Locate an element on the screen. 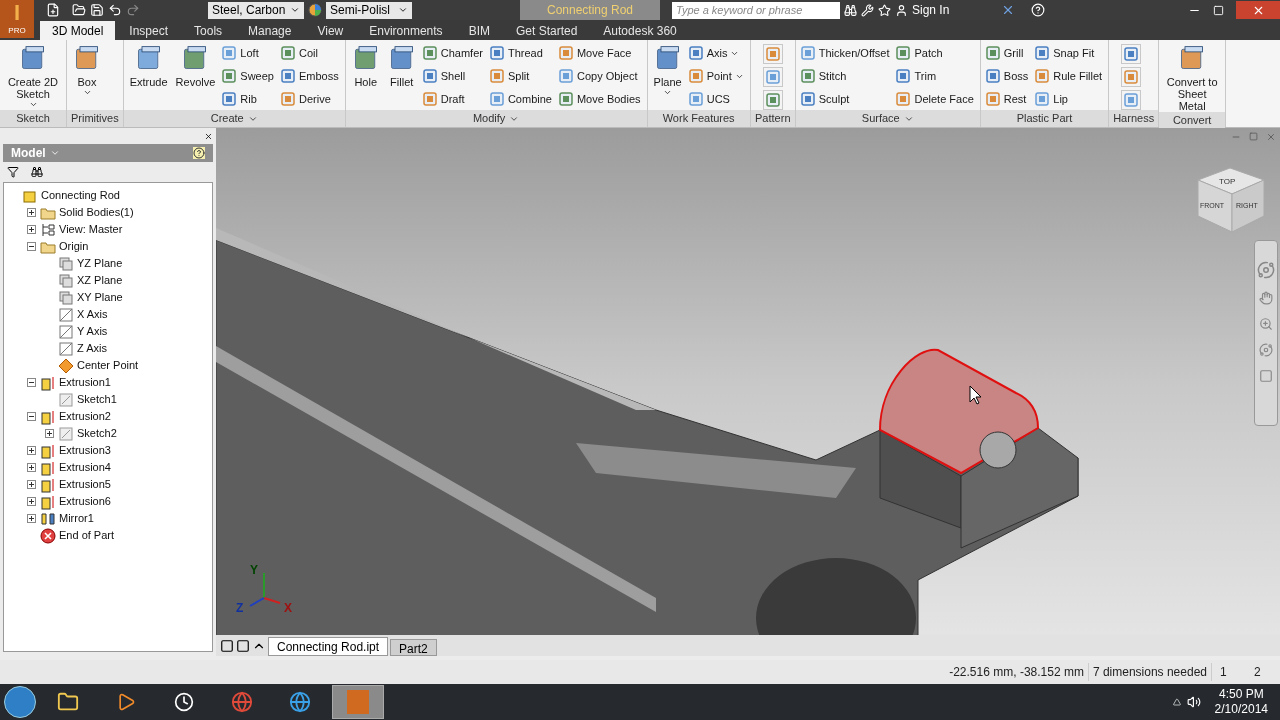 The image size is (1280, 720). large-tool-button: Fillet is located at coordinates (401, 66).